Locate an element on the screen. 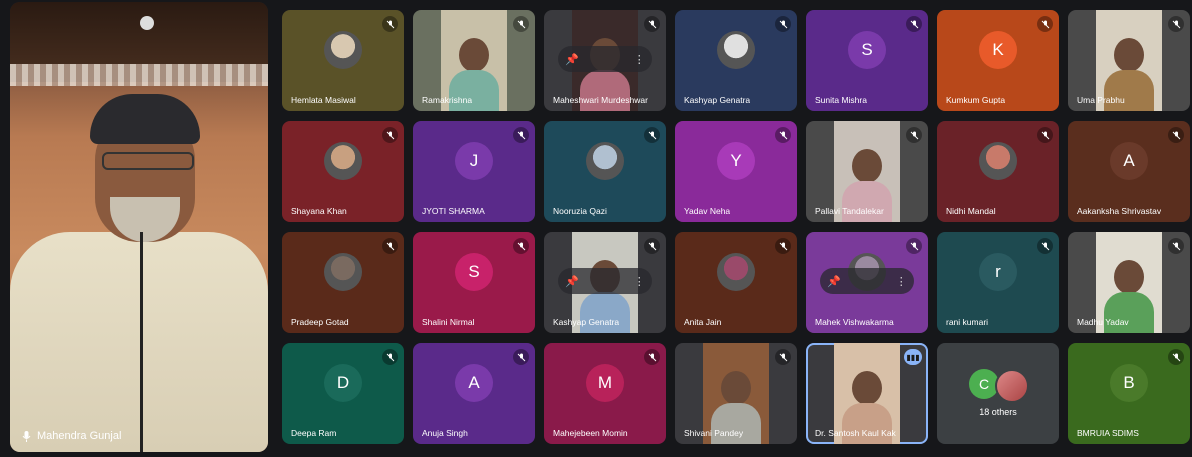 The image size is (1192, 457). participant-tile: Nidhi Mandal is located at coordinates (998, 171).